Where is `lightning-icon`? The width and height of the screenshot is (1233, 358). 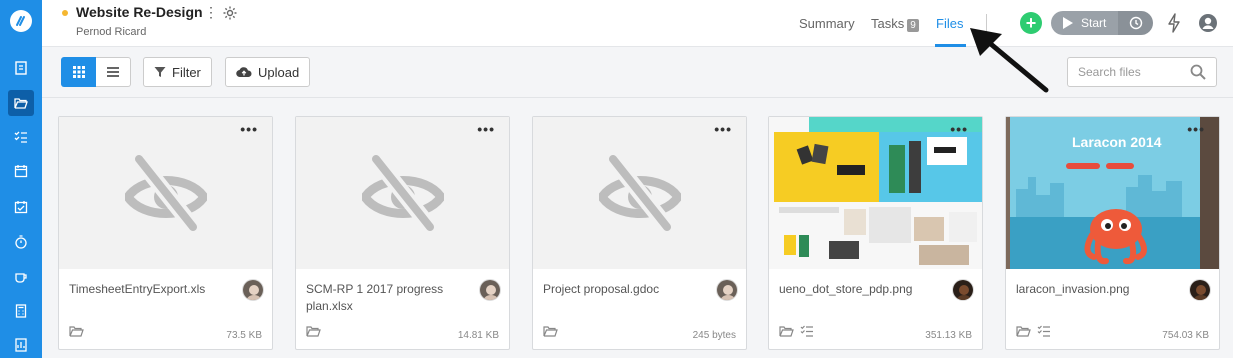
lightning-icon is located at coordinates (1174, 23).